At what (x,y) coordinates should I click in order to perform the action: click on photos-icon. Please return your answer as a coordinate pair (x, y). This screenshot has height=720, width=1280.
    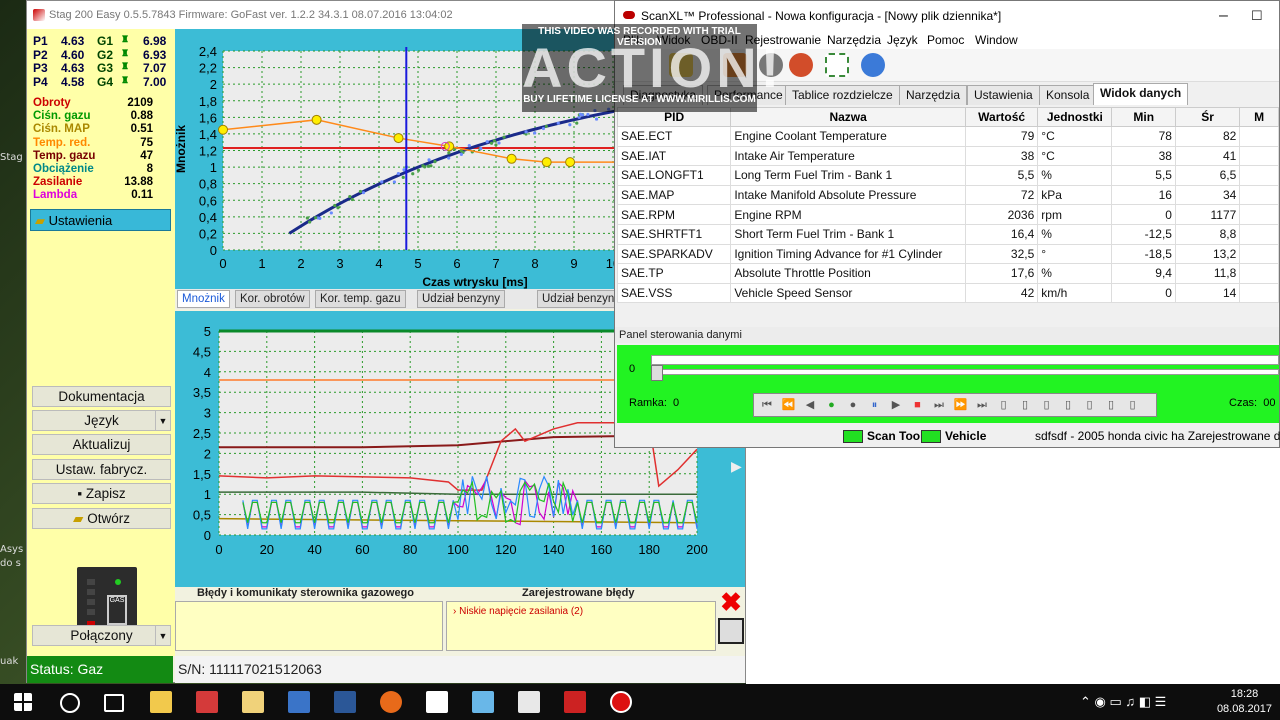
    Looking at the image, I should click on (437, 702).